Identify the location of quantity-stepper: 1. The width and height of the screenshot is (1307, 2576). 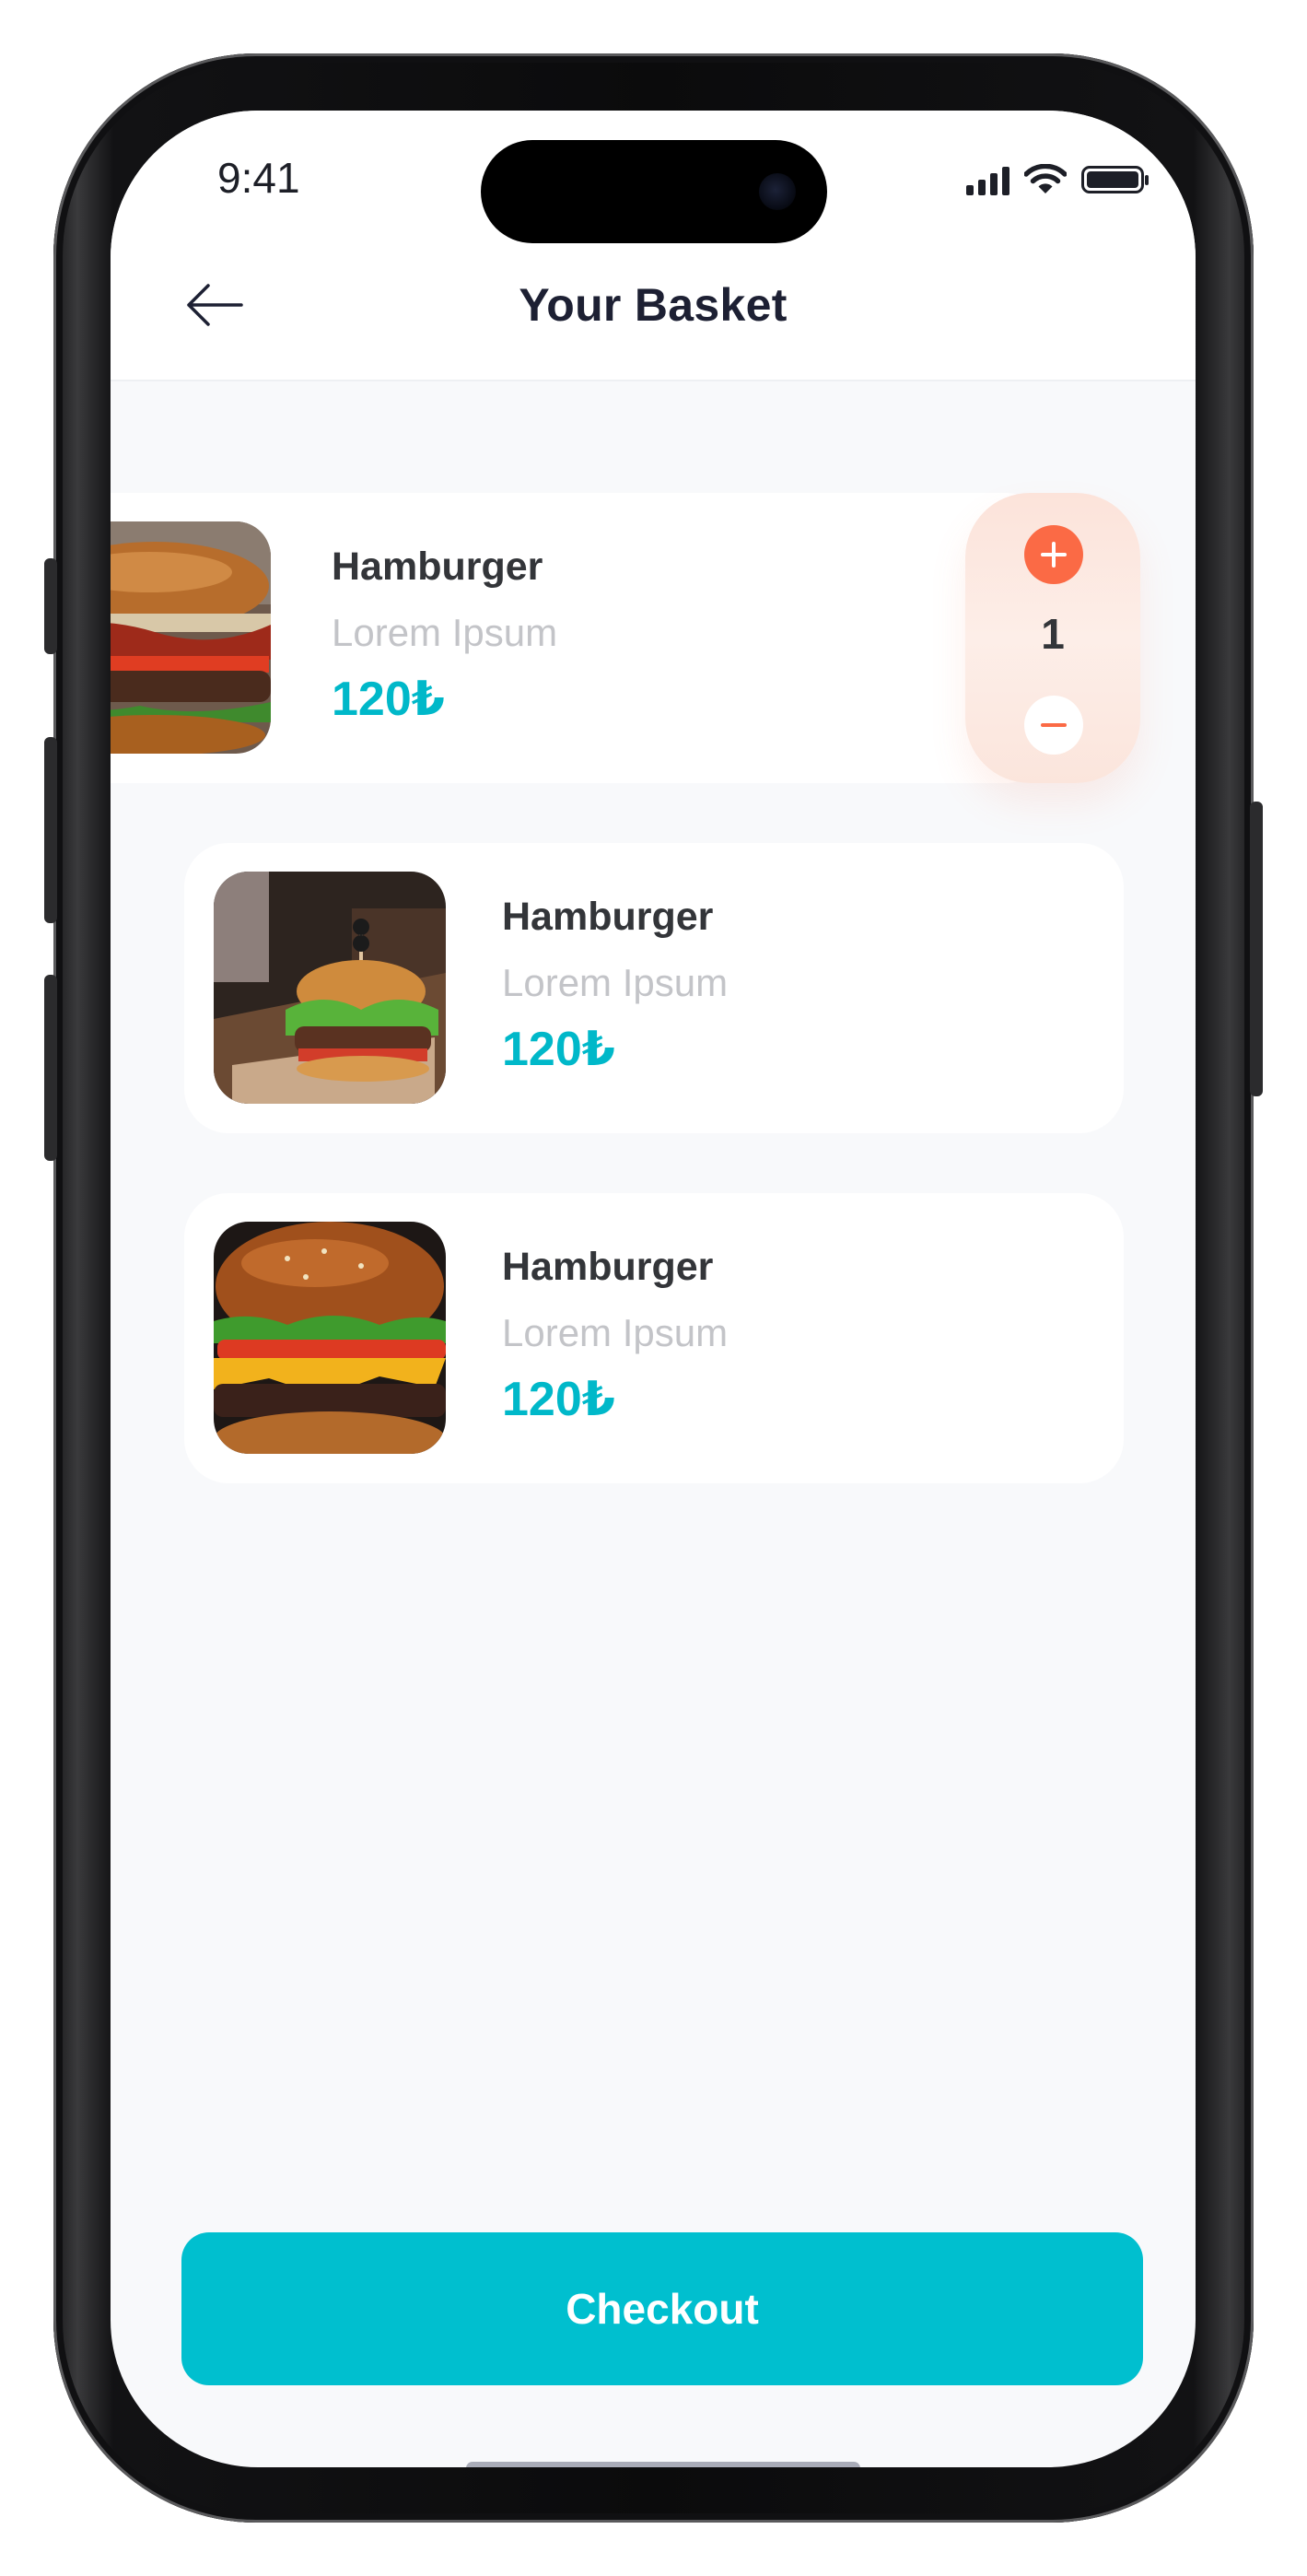
(1053, 638).